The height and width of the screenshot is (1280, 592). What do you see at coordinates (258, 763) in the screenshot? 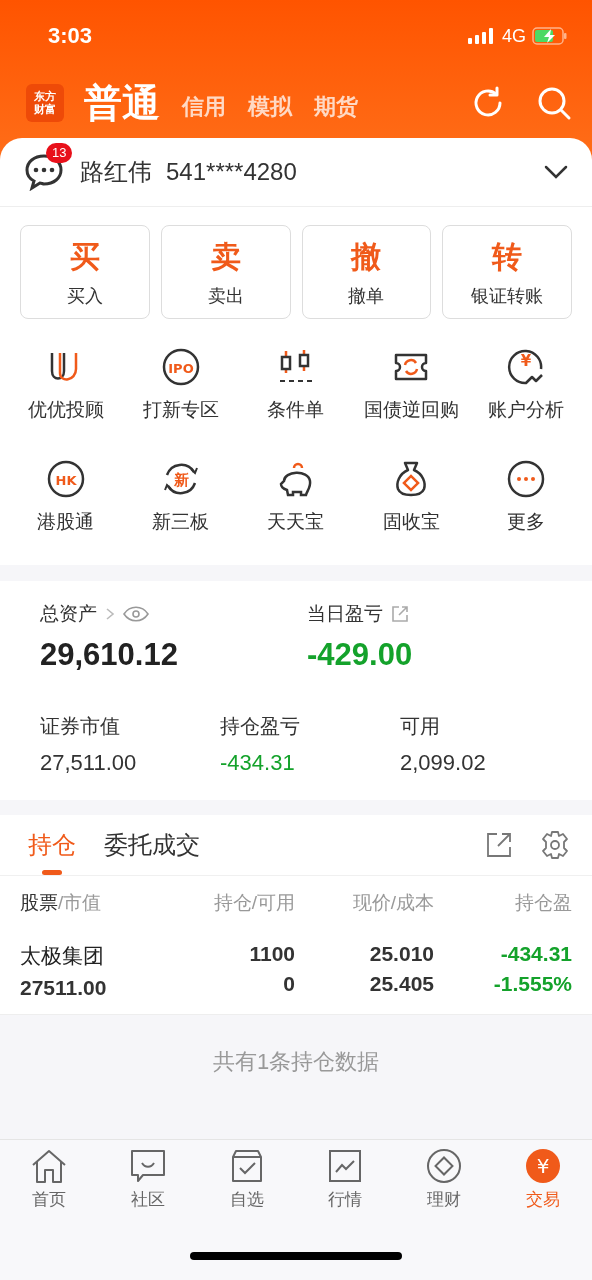
I see `stat-value: -434.31` at bounding box center [258, 763].